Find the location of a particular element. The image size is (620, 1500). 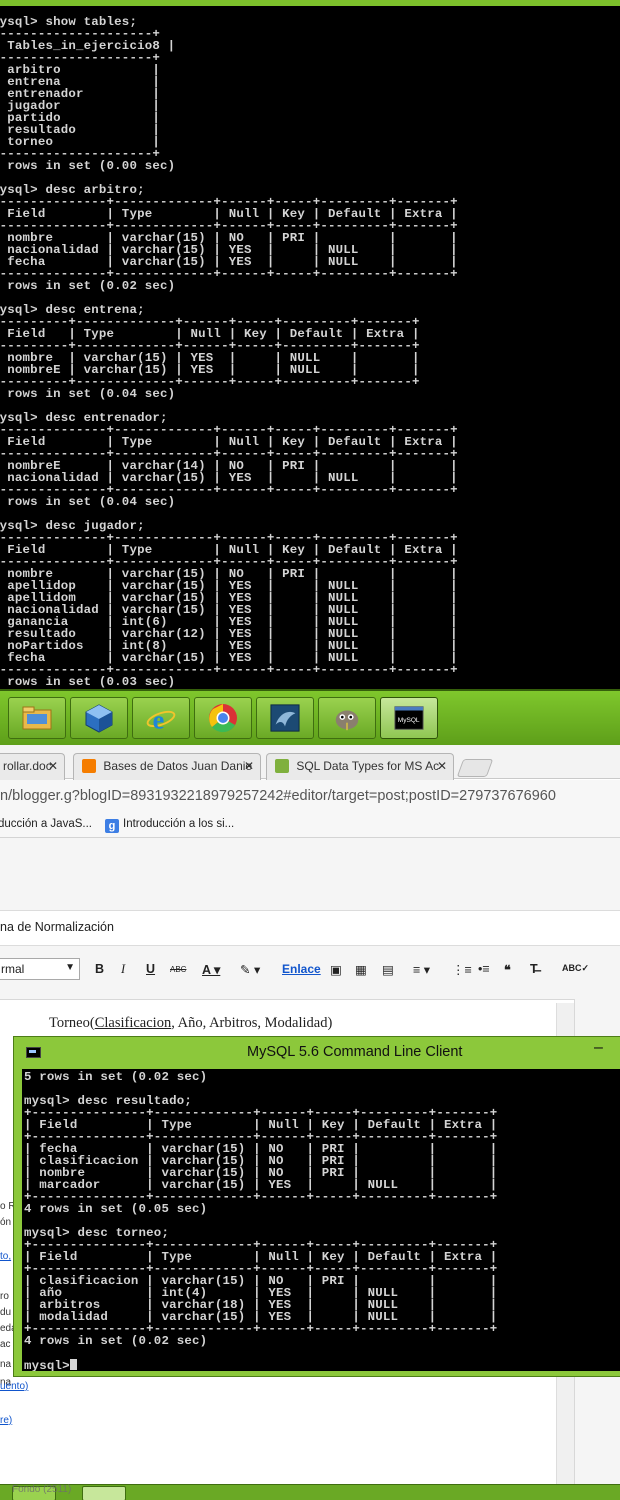

tab-blogger: Bases de Datos Juan Danie ✕ is located at coordinates (167, 766).